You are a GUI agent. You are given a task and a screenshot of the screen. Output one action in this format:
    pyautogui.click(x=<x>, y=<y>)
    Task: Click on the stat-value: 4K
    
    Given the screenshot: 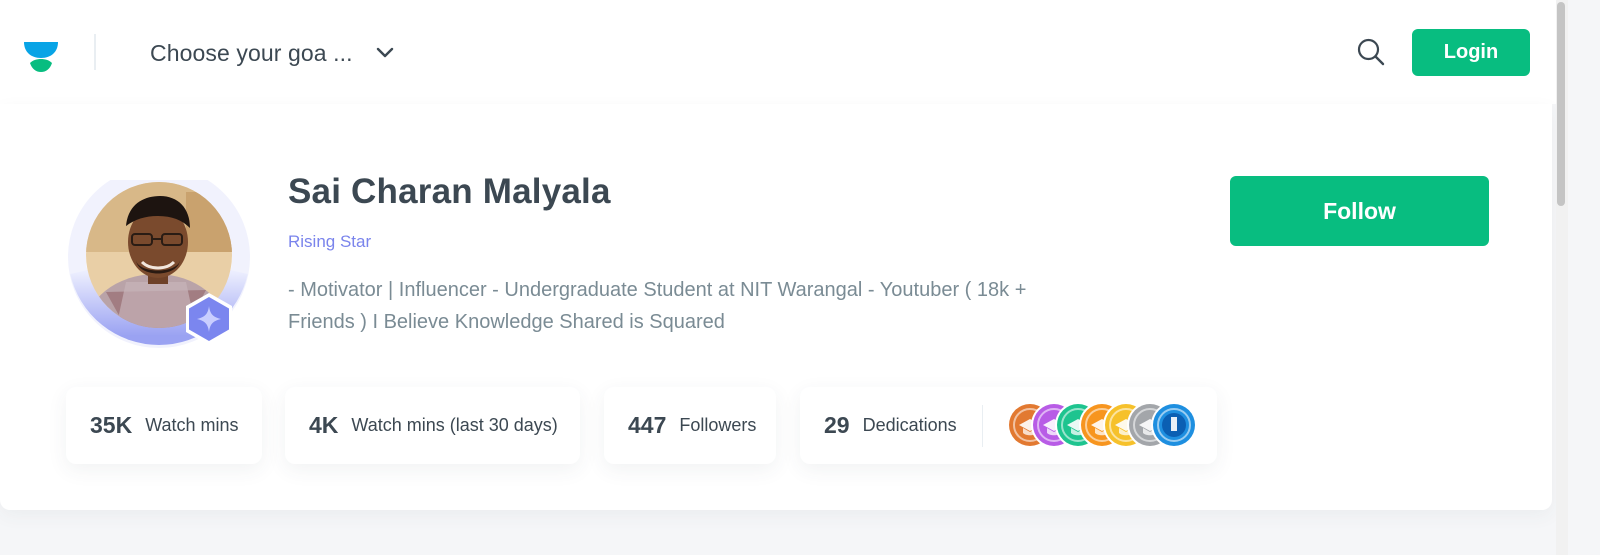 What is the action you would take?
    pyautogui.click(x=324, y=425)
    